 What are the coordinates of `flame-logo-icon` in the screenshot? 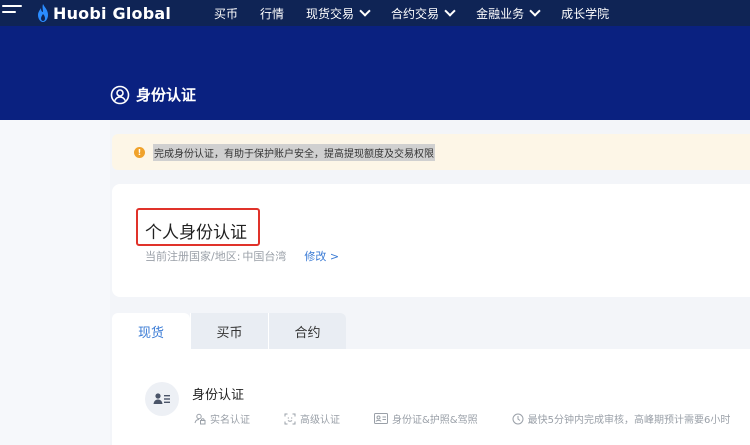 It's located at (43, 13).